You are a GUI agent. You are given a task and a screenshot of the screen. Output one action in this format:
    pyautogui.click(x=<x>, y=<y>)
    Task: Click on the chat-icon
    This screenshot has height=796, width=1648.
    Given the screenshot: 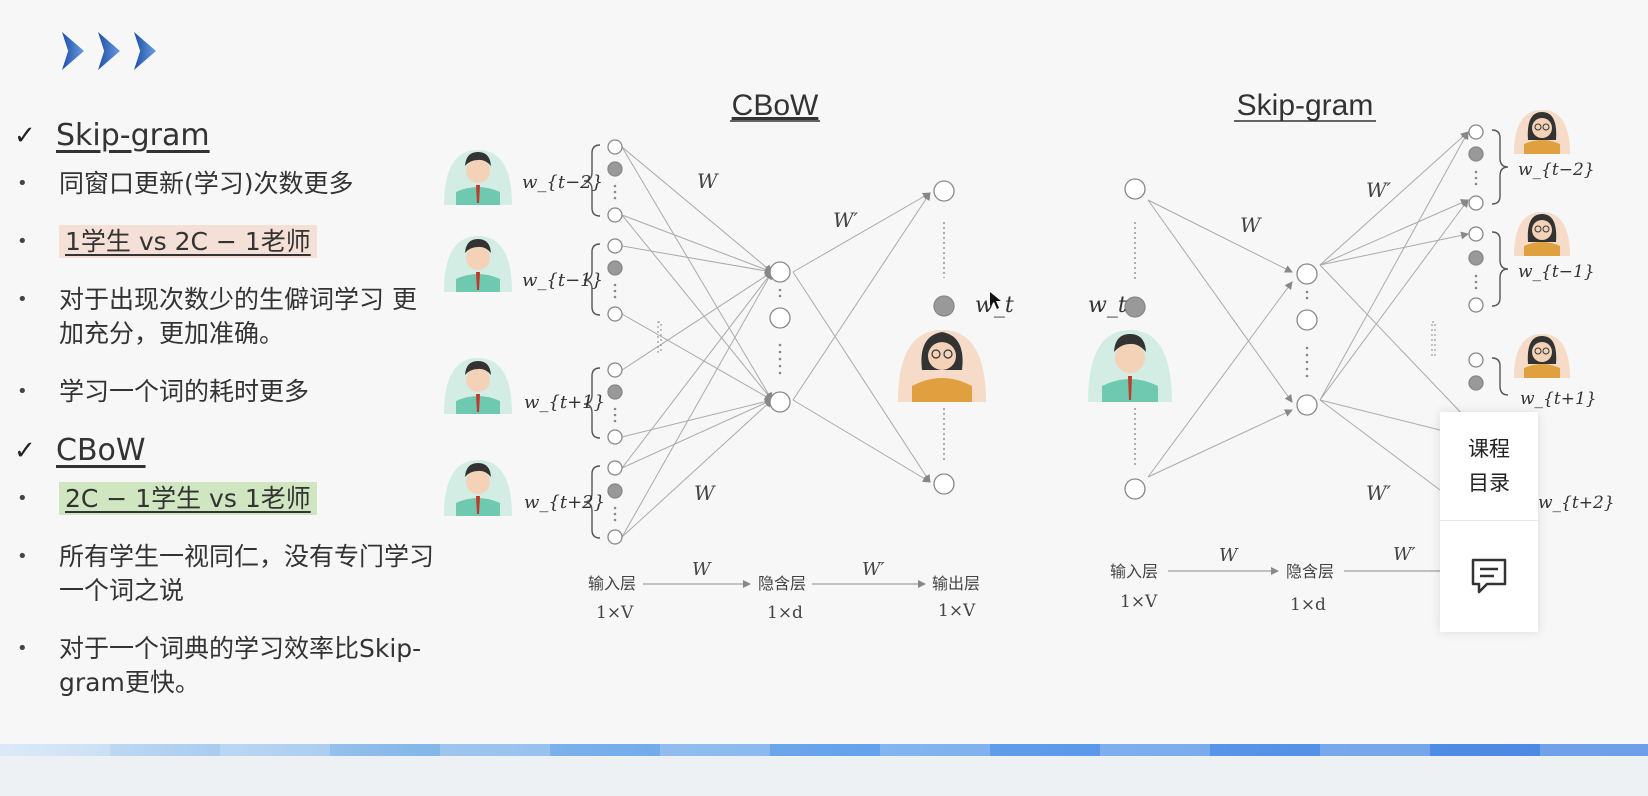 What is the action you would take?
    pyautogui.click(x=1489, y=576)
    